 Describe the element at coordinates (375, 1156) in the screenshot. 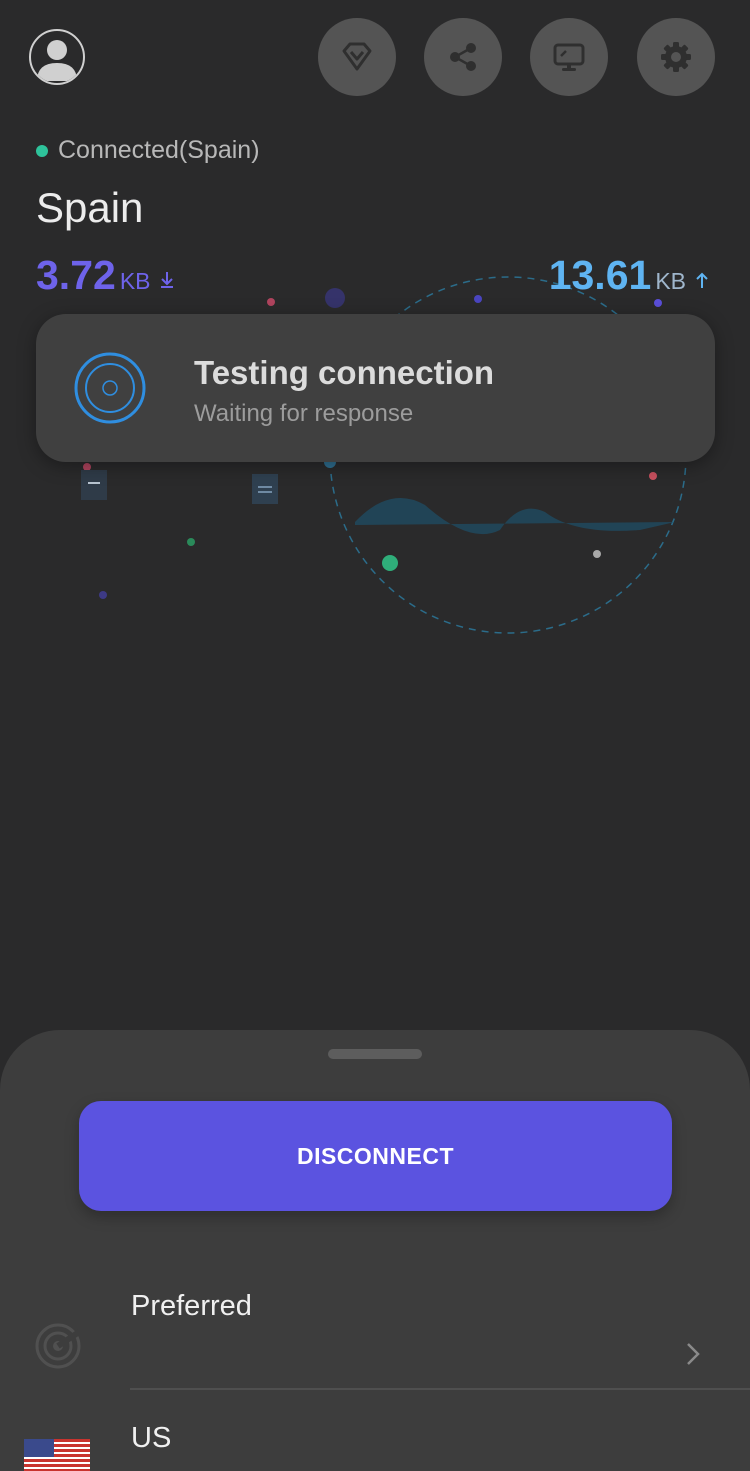

I see `disconnect-button: DISCONNECT` at that location.